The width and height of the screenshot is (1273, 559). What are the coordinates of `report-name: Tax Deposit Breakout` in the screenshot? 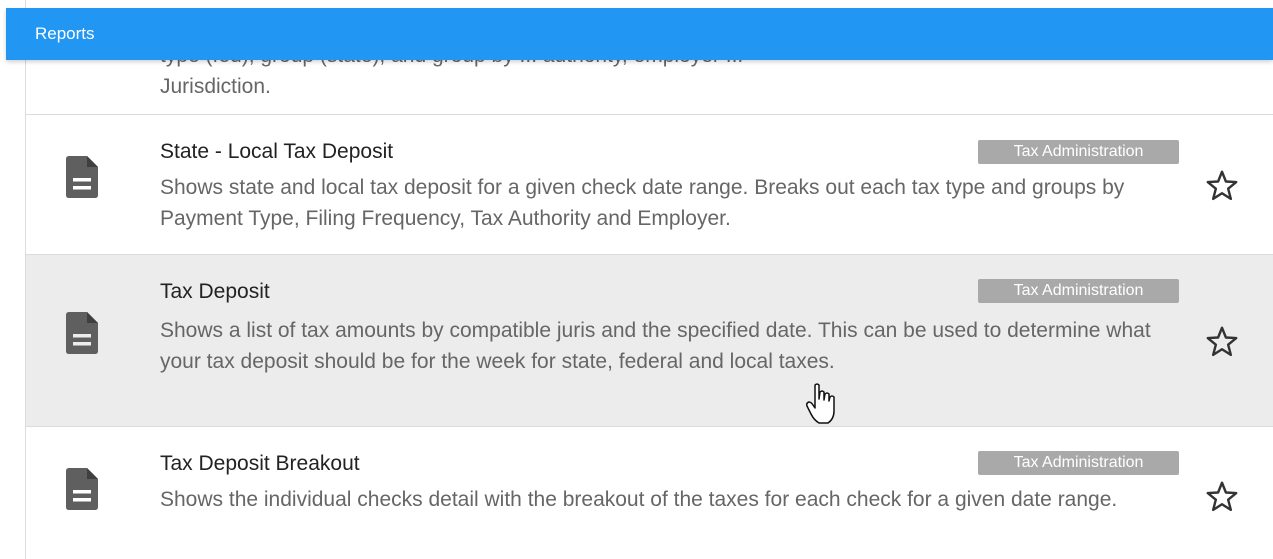 It's located at (260, 464).